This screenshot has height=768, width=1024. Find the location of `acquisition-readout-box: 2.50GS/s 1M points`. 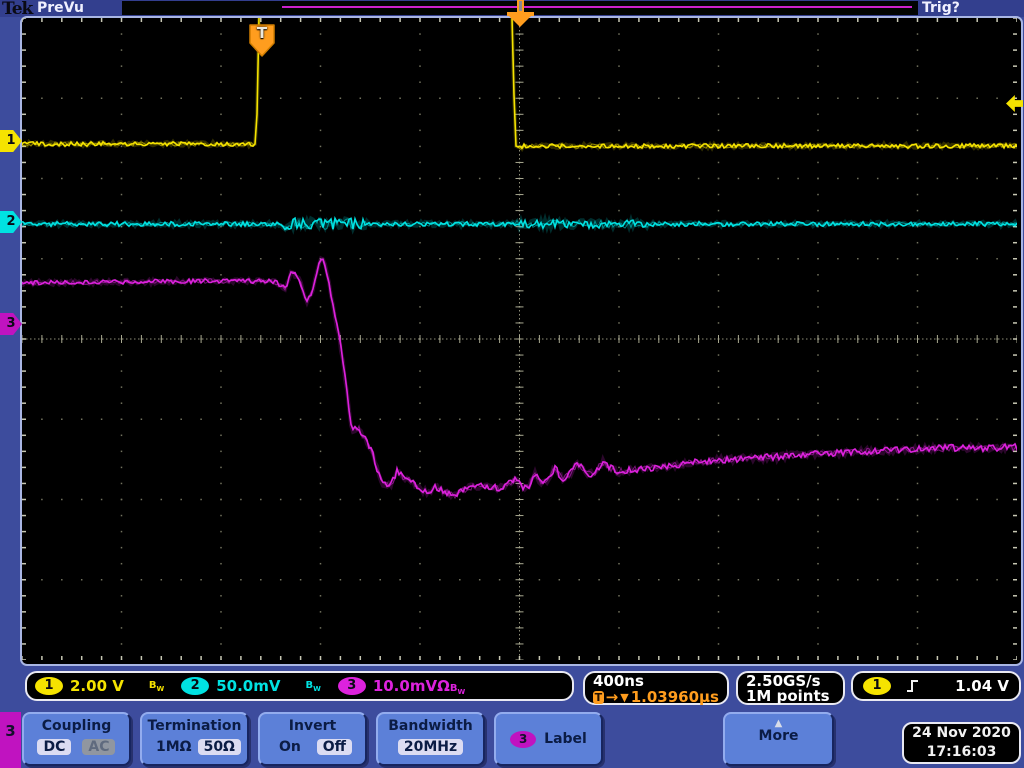

acquisition-readout-box: 2.50GS/s 1M points is located at coordinates (790, 688).